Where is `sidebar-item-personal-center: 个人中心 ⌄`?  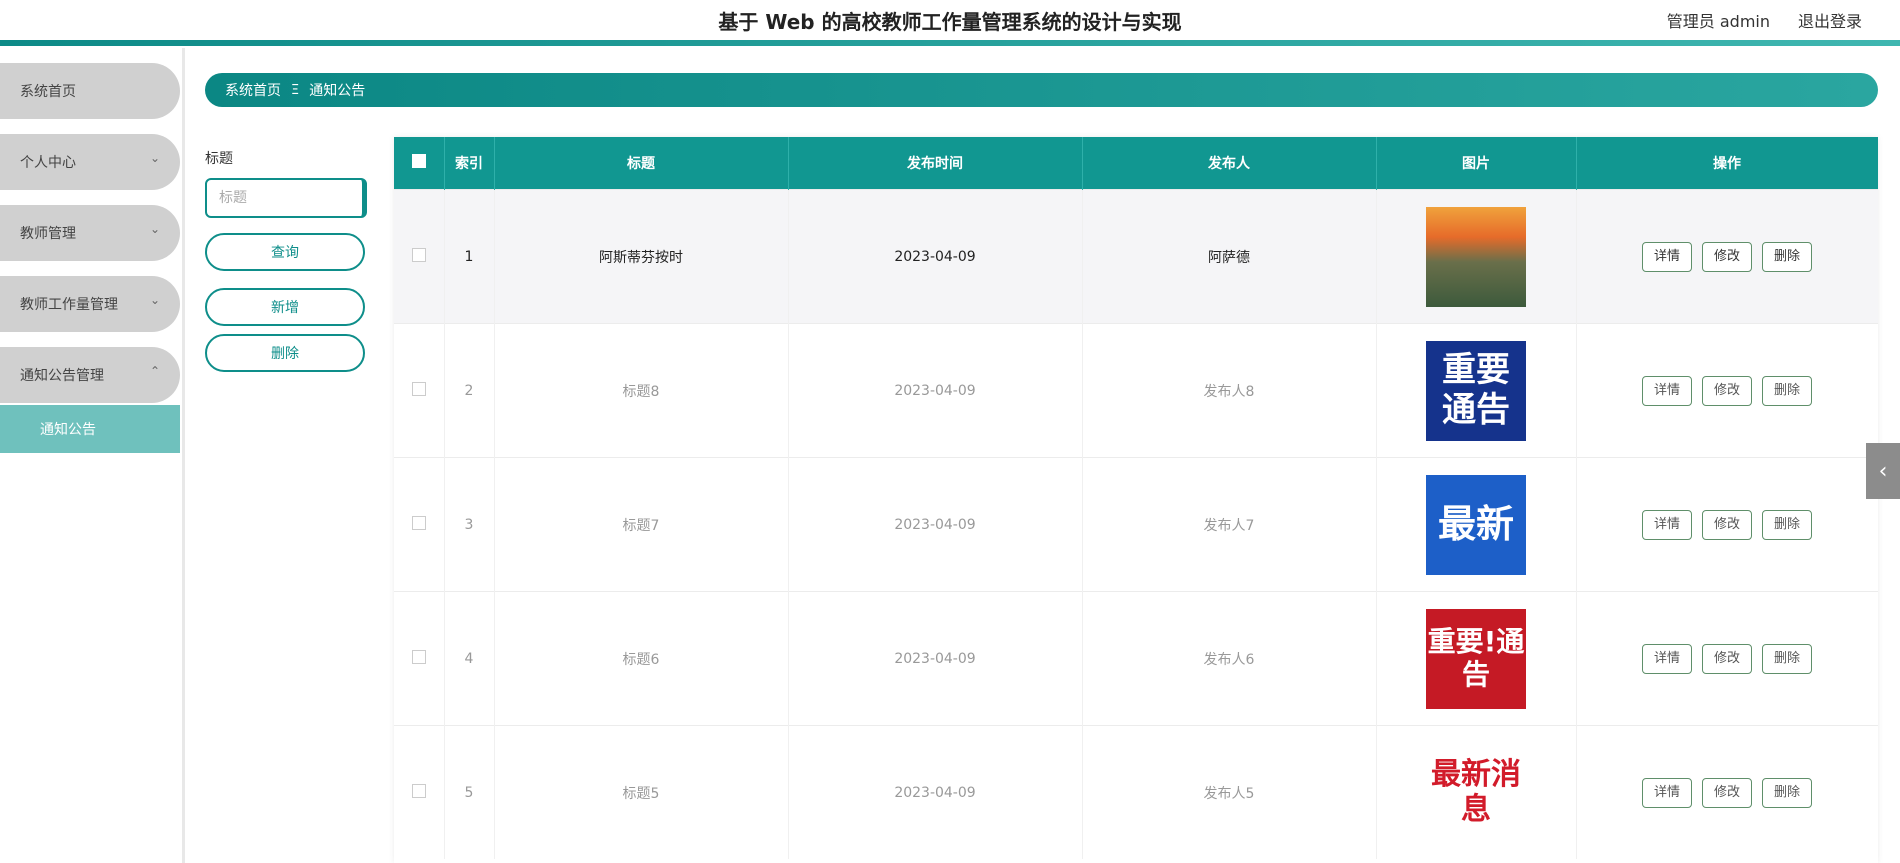 sidebar-item-personal-center: 个人中心 ⌄ is located at coordinates (90, 162).